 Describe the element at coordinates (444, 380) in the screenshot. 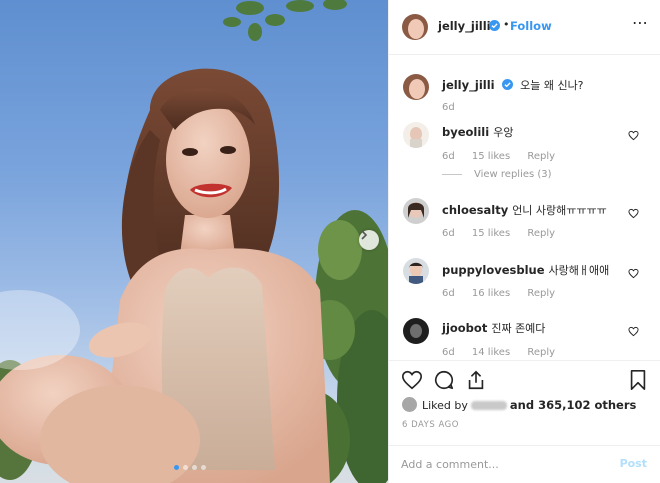

I see `comment-bubble-icon` at that location.